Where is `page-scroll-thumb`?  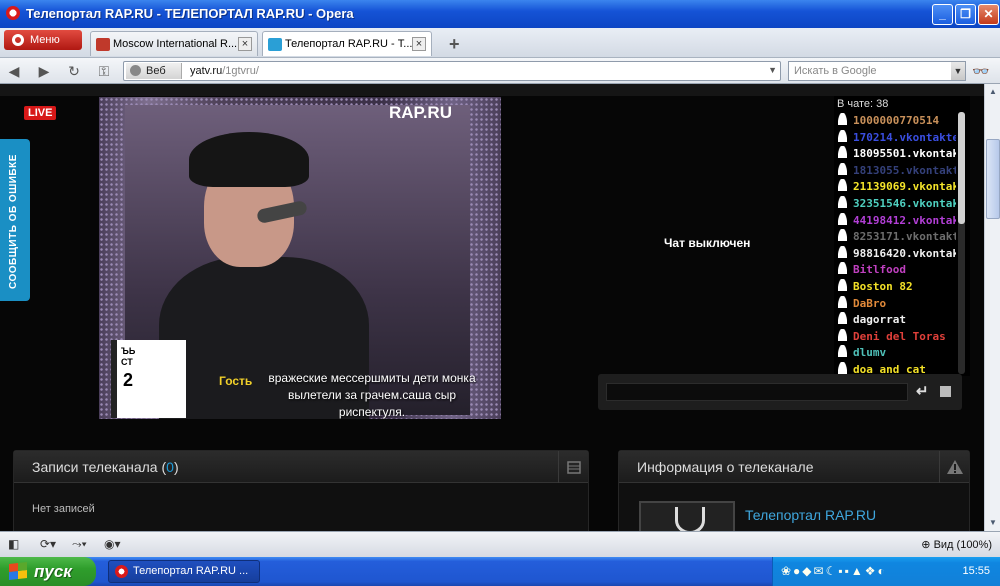 page-scroll-thumb is located at coordinates (993, 179).